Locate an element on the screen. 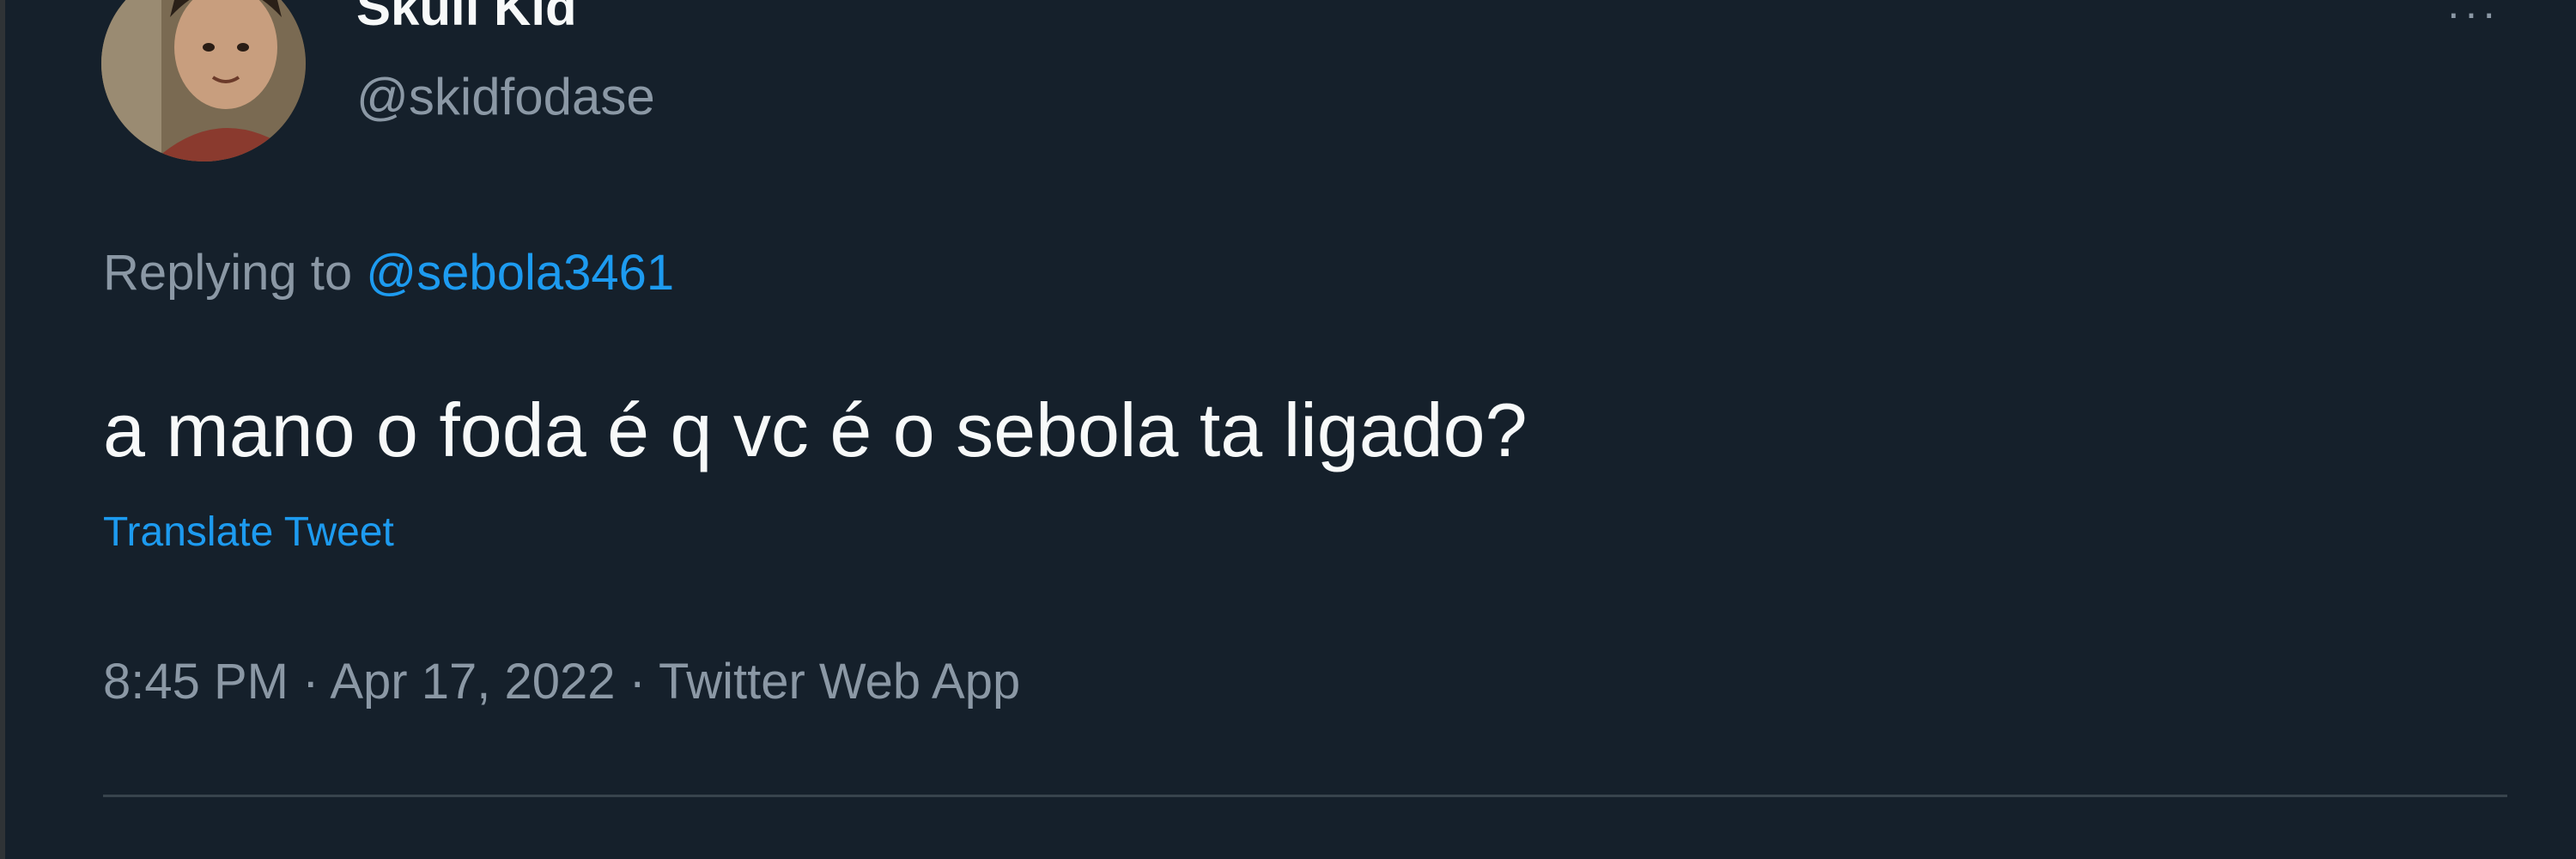 The width and height of the screenshot is (2576, 859). user-handle: @skidfodase is located at coordinates (505, 97).